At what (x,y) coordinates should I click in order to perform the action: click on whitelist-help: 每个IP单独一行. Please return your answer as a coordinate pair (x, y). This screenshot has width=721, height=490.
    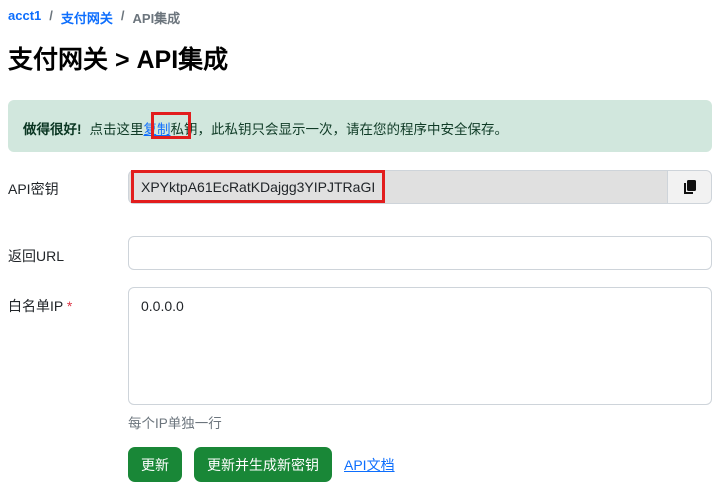
    Looking at the image, I should click on (175, 423).